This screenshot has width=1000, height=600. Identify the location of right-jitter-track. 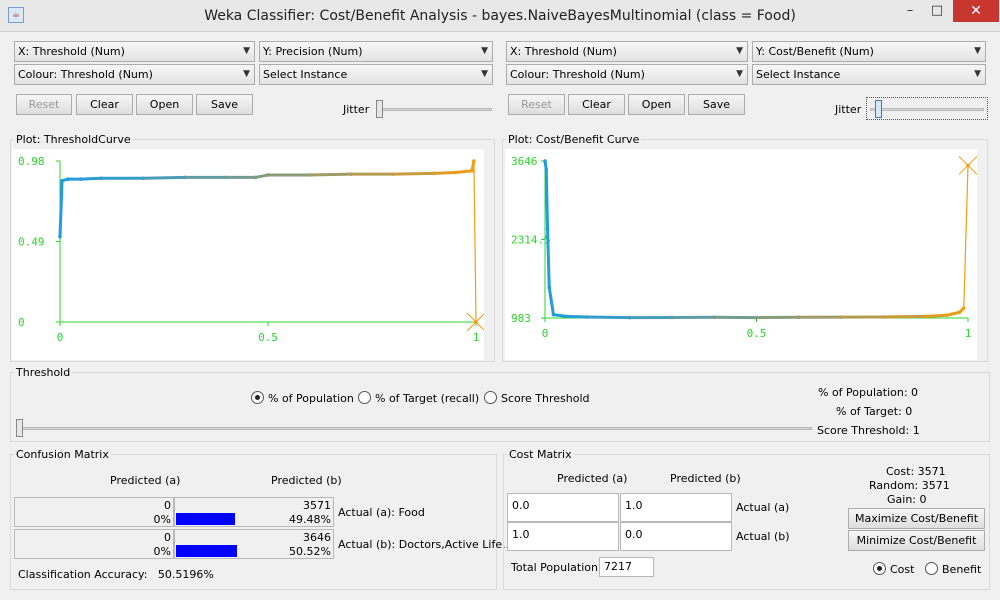
(927, 109).